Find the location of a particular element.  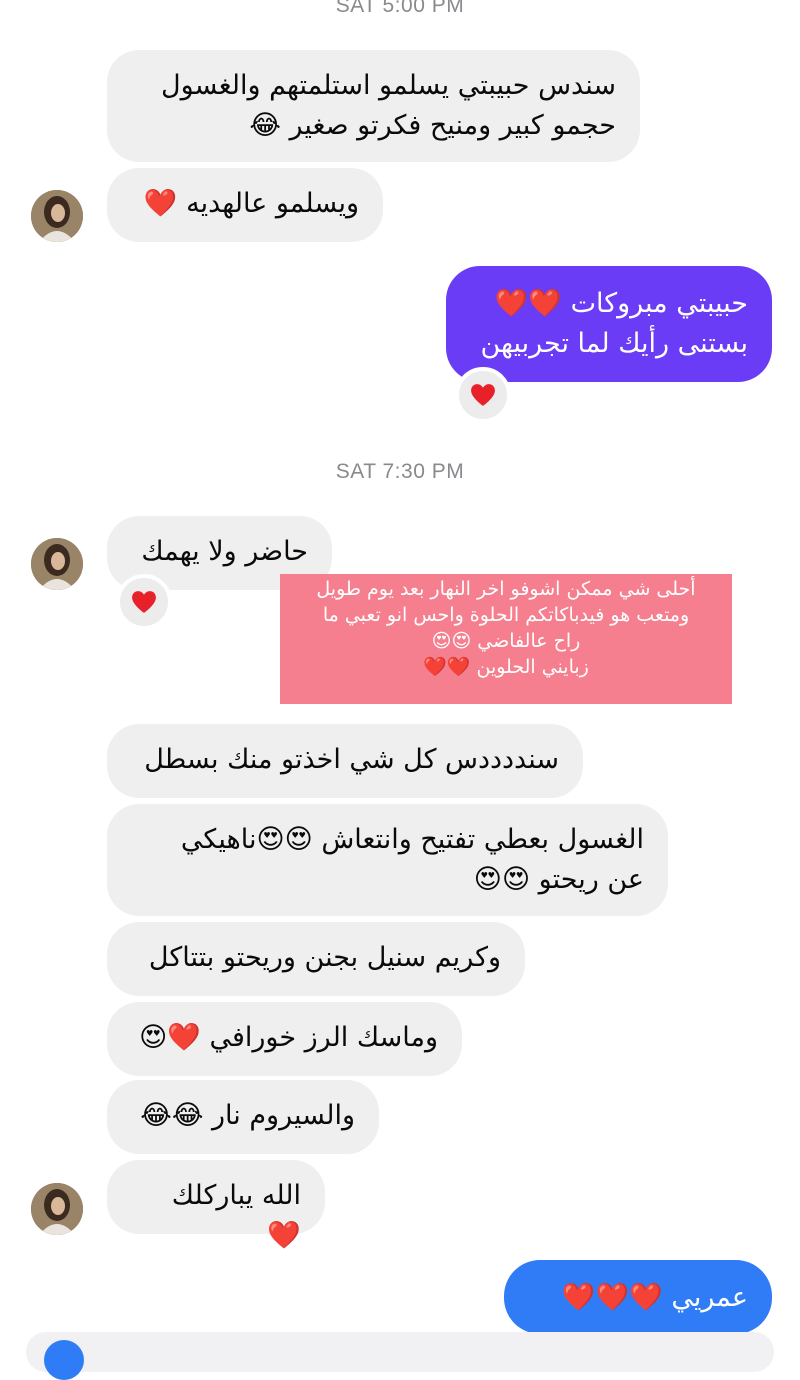

message-bubble-incoming: والسيروم نار 😂😂 is located at coordinates (243, 1117).